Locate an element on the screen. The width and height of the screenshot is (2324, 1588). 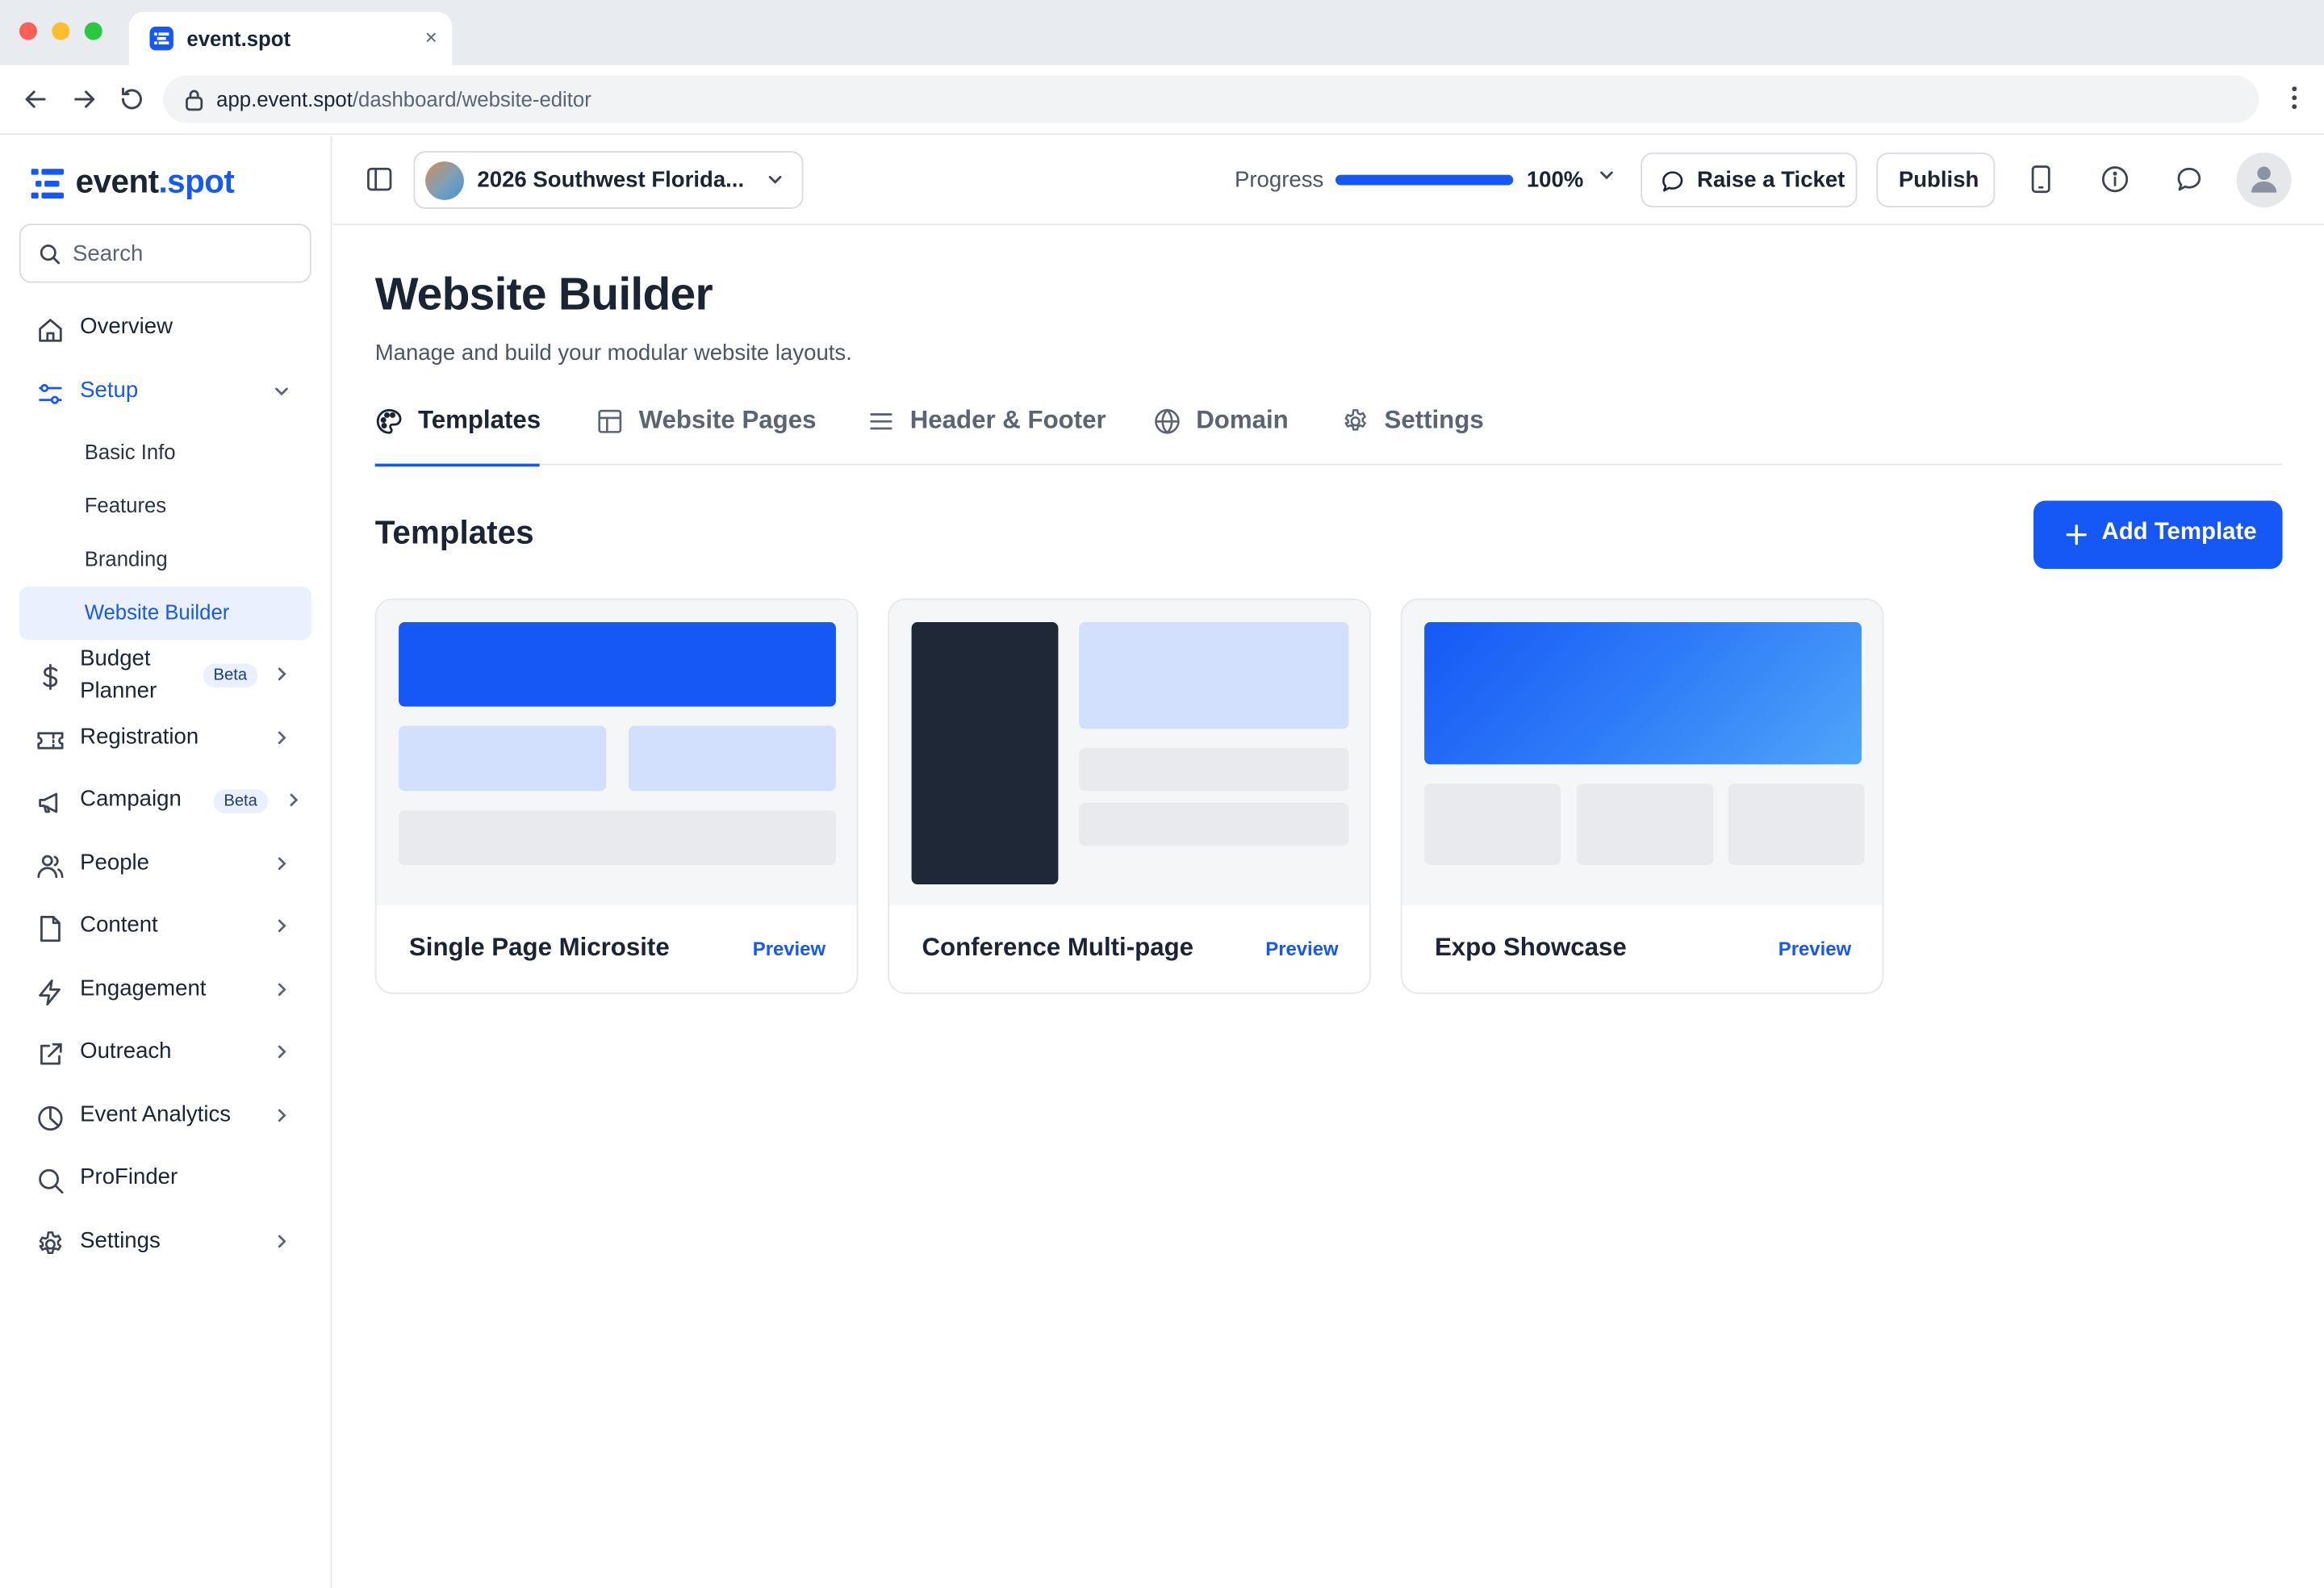
sidebar-item-budget-planner: Budget Planner Beta is located at coordinates (165, 677).